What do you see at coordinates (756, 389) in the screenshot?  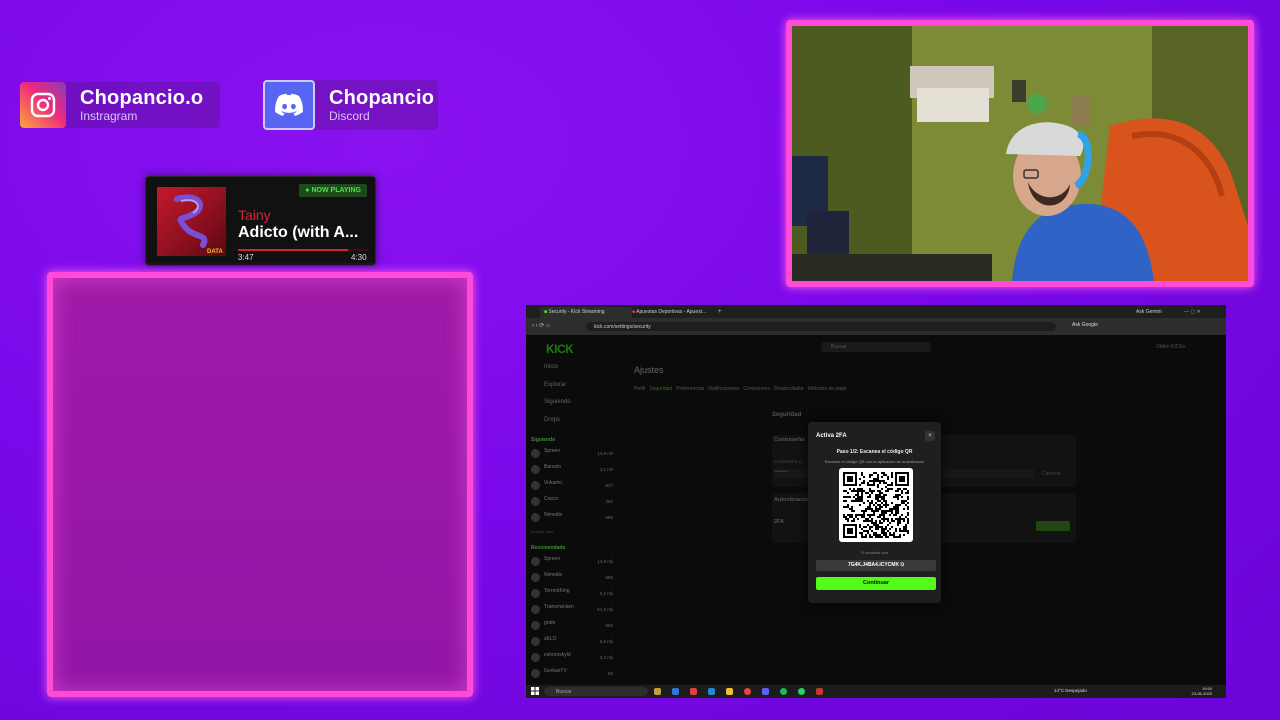 I see `settings-tab: Conexiones` at bounding box center [756, 389].